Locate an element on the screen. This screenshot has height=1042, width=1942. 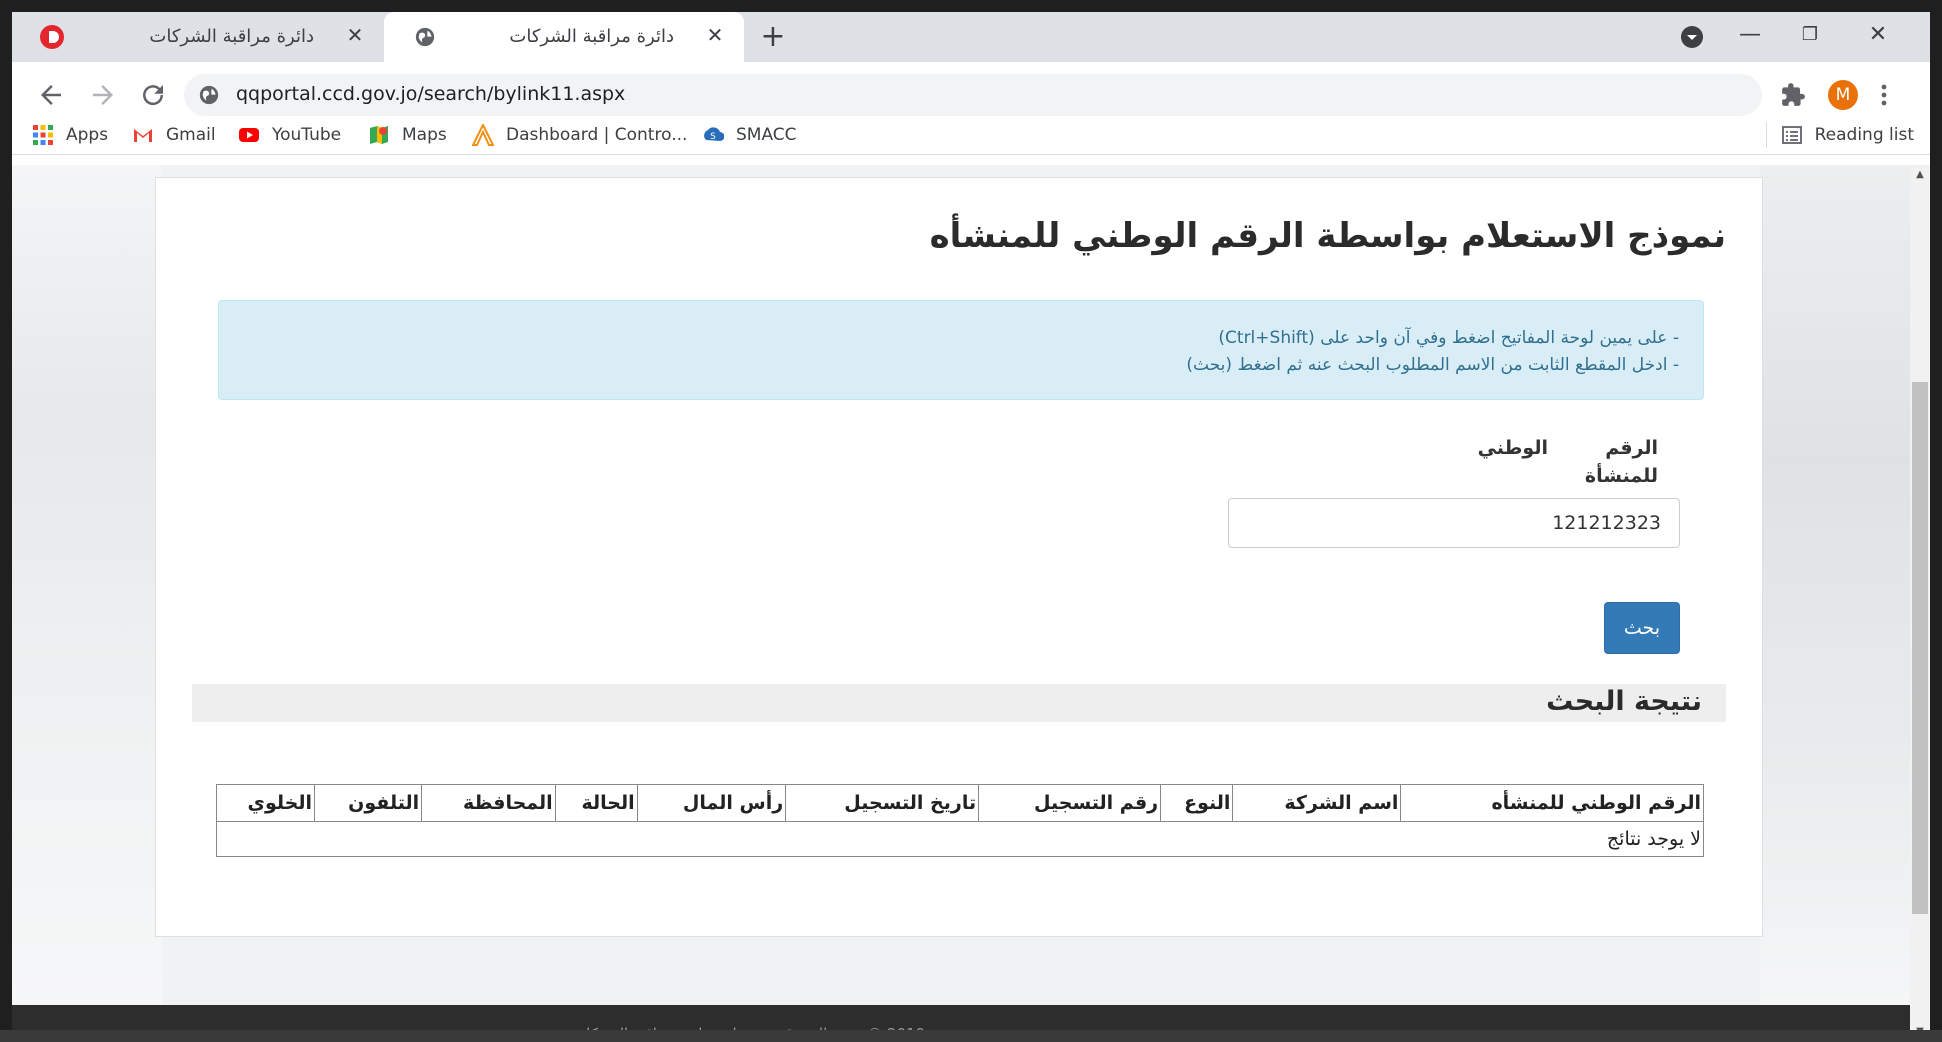
youtube-icon is located at coordinates (249, 135).